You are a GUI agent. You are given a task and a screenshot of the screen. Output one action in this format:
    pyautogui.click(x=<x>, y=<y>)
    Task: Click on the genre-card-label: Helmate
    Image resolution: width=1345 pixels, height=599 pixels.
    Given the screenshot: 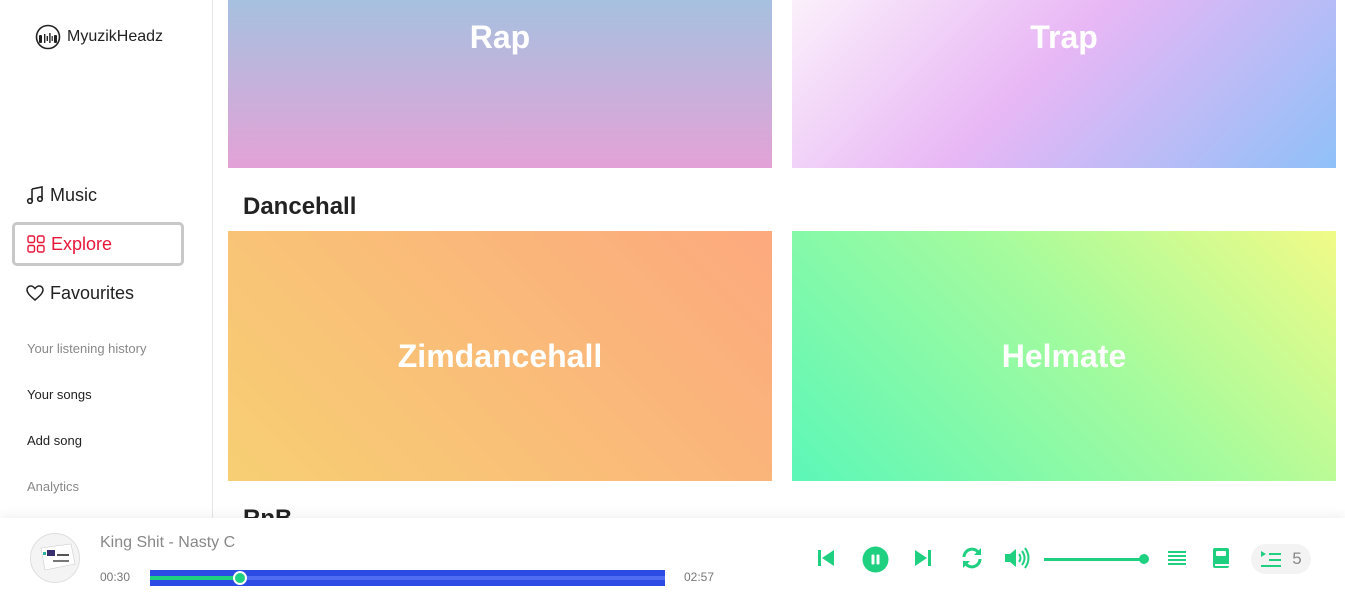 What is the action you would take?
    pyautogui.click(x=1064, y=355)
    